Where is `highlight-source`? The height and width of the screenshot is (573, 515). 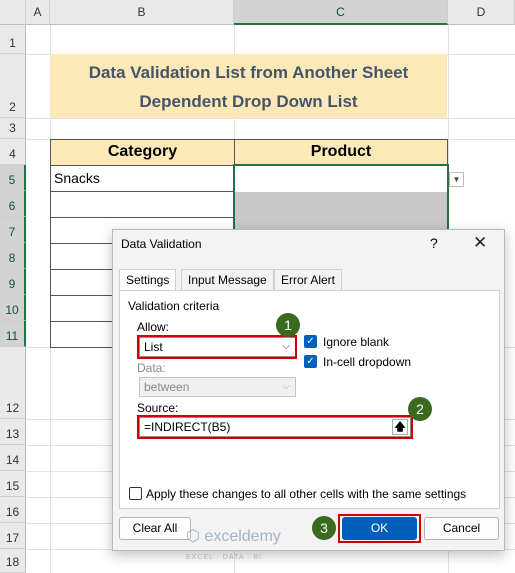 highlight-source is located at coordinates (275, 427).